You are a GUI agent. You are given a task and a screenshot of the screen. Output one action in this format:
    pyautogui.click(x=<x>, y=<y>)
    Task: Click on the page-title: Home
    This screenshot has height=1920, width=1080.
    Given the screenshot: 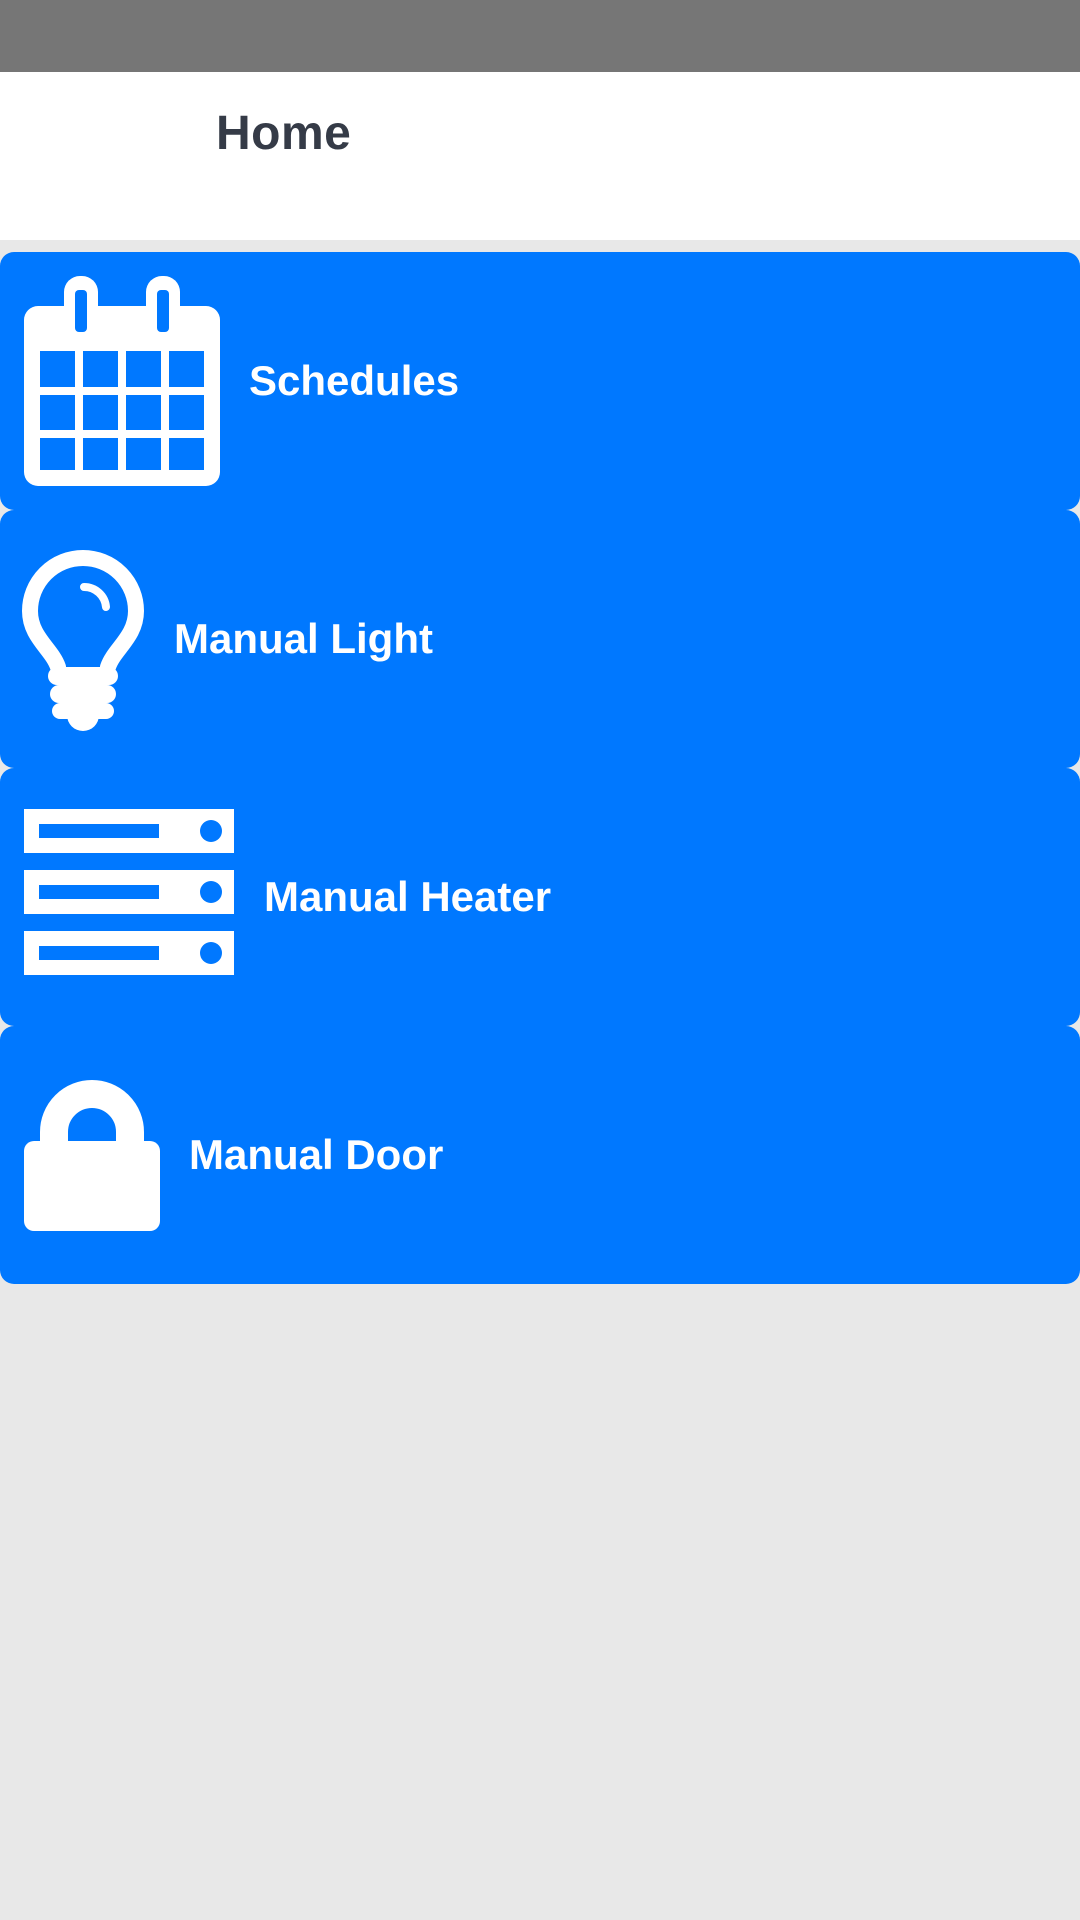 What is the action you would take?
    pyautogui.click(x=284, y=133)
    